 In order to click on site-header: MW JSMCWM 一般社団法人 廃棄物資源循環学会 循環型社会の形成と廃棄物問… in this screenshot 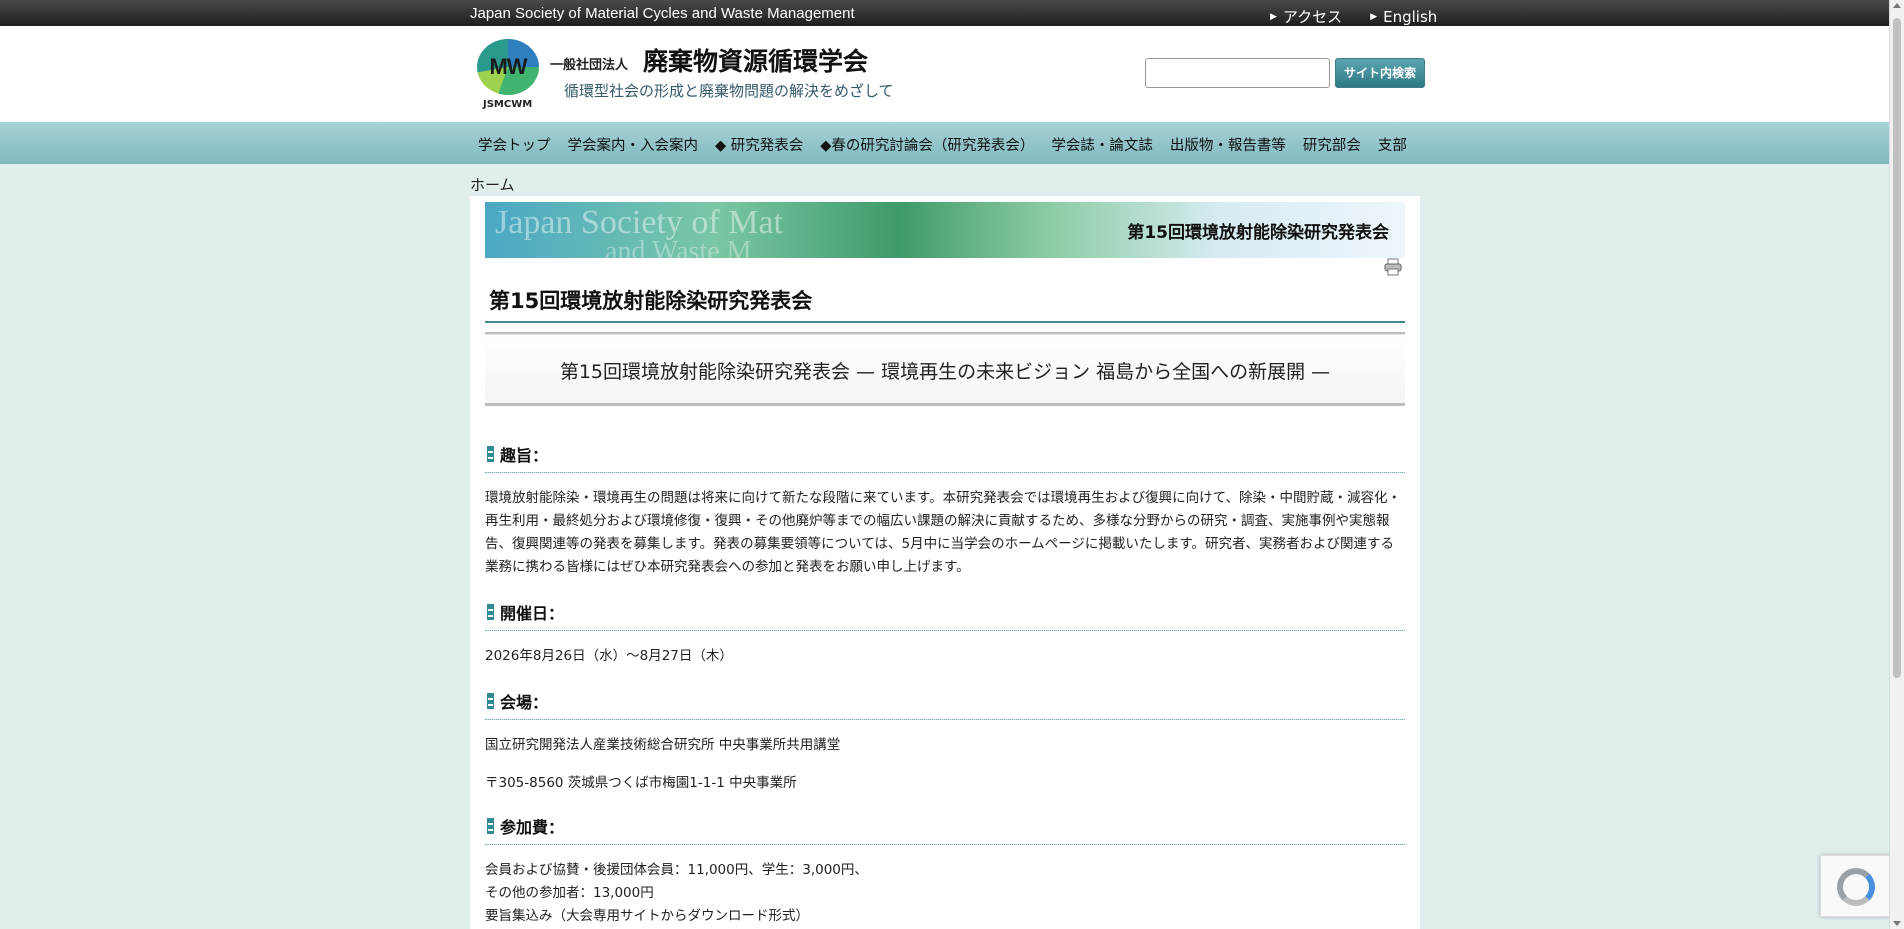, I will do `click(944, 74)`.